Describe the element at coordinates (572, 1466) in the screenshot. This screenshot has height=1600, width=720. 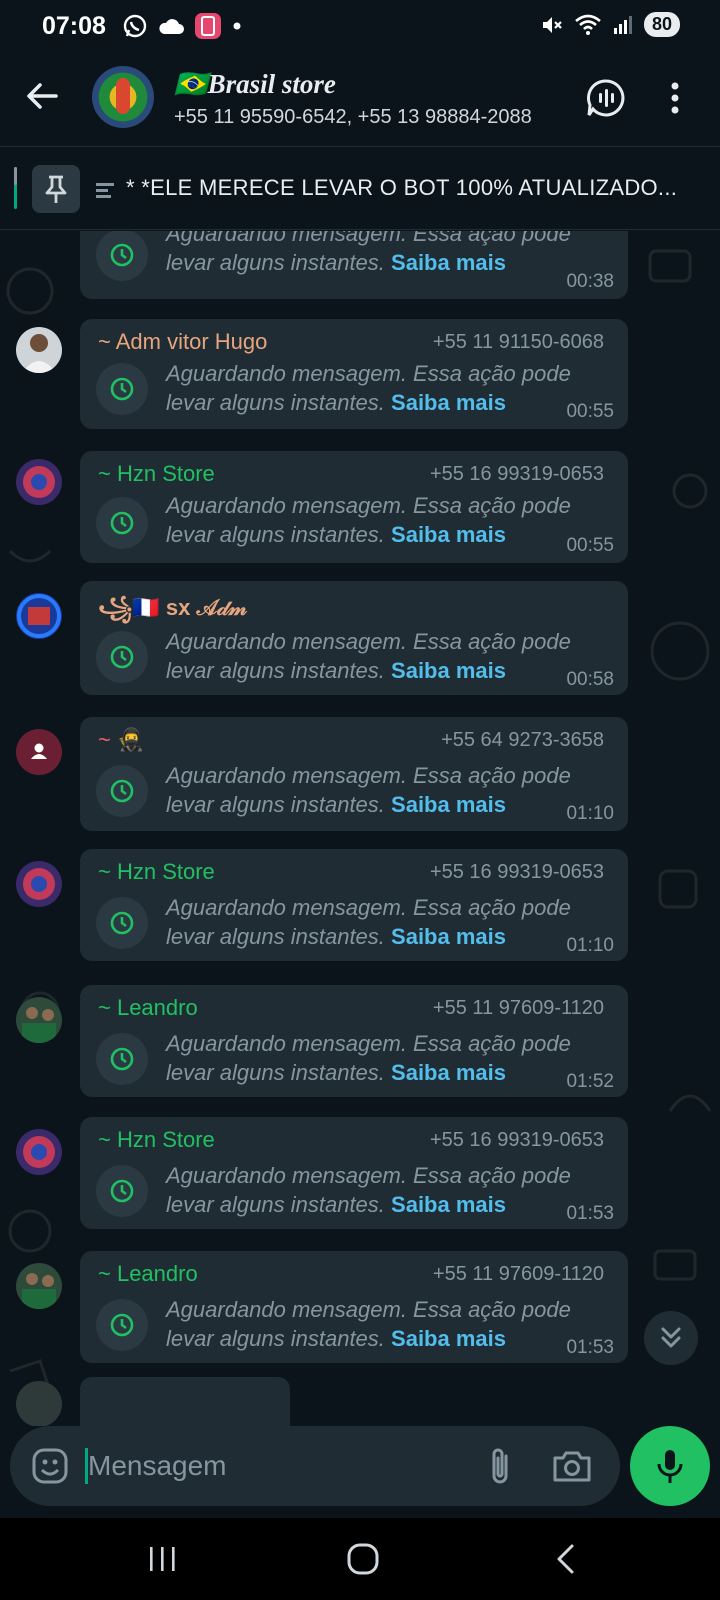
I see `camera-icon` at that location.